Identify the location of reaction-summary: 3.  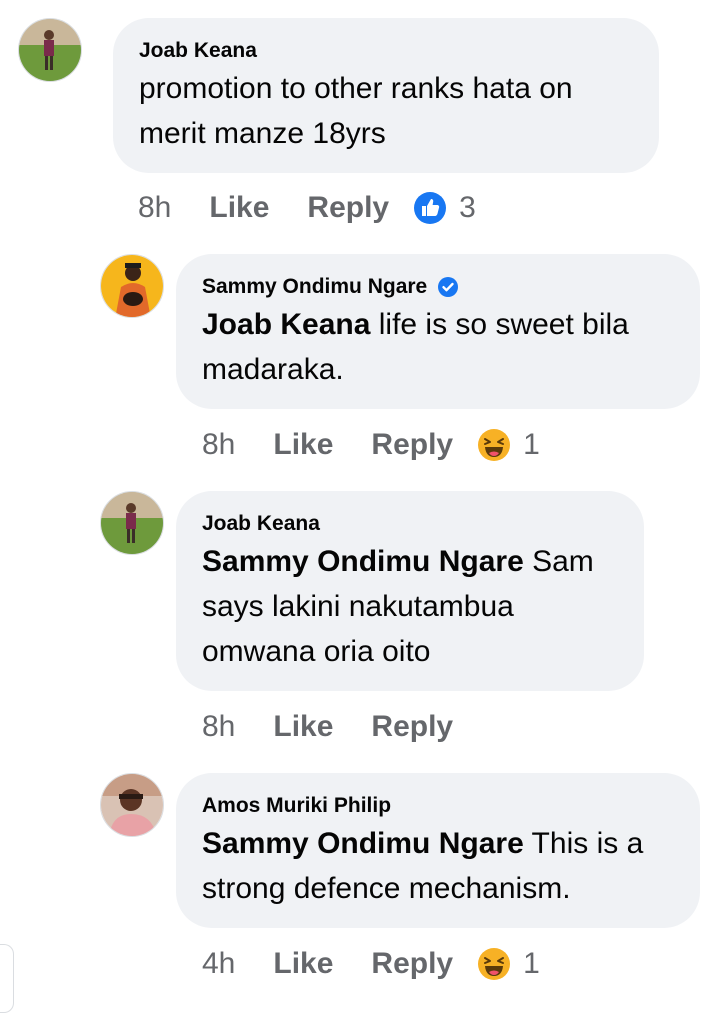
(444, 208).